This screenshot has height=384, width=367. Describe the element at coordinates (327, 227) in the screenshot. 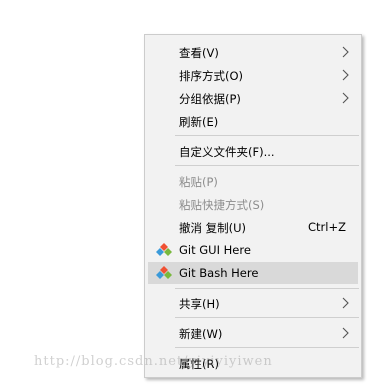

I see `undo-copy-shortcut: Ctrl+Z` at that location.